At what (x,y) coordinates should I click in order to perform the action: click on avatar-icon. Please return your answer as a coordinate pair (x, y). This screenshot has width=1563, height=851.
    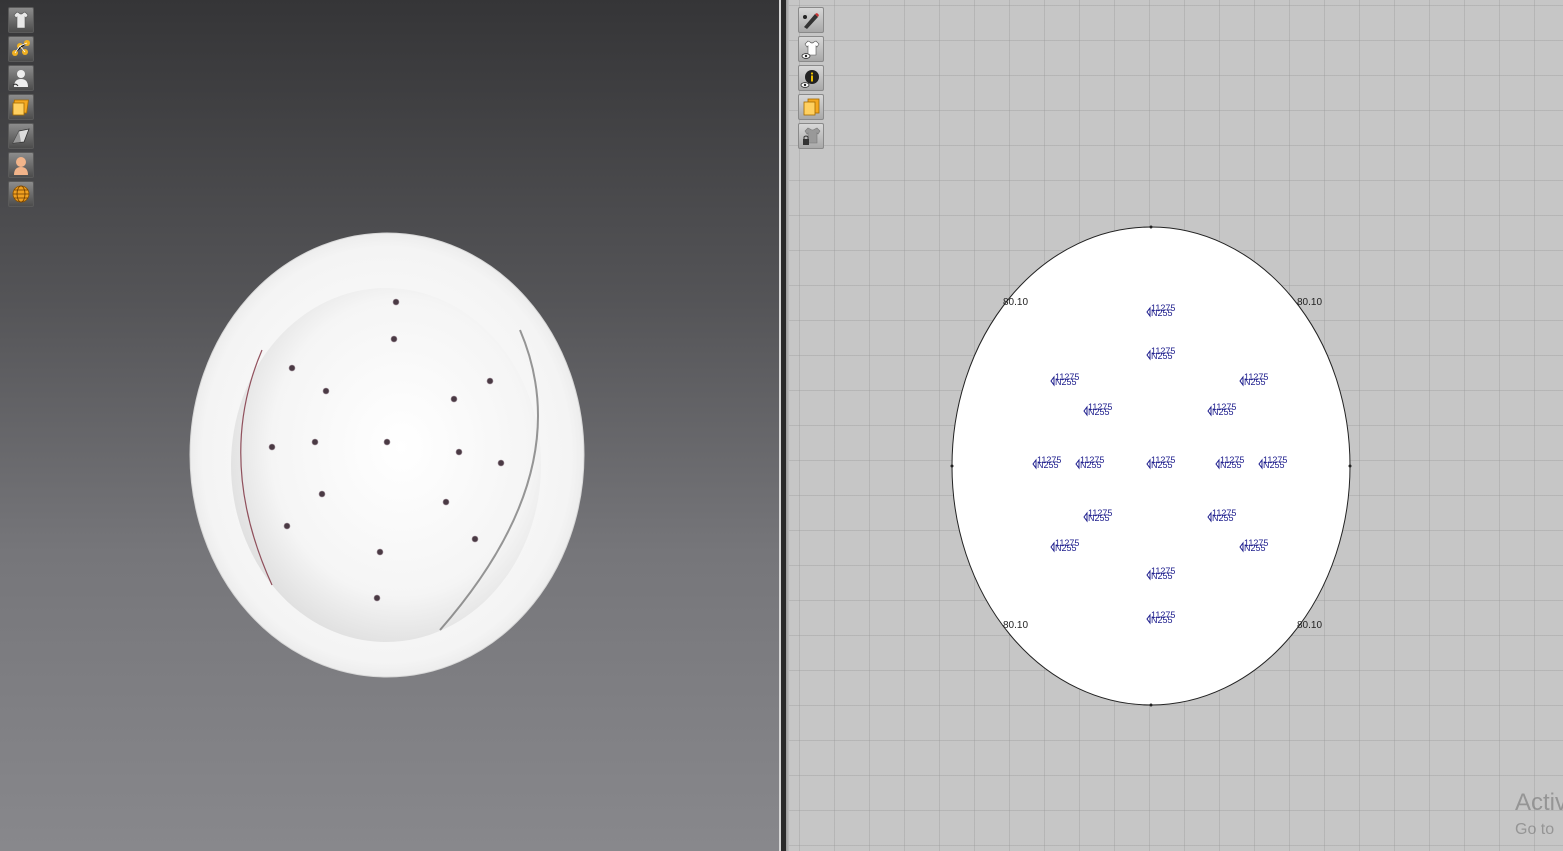
    Looking at the image, I should click on (20, 78).